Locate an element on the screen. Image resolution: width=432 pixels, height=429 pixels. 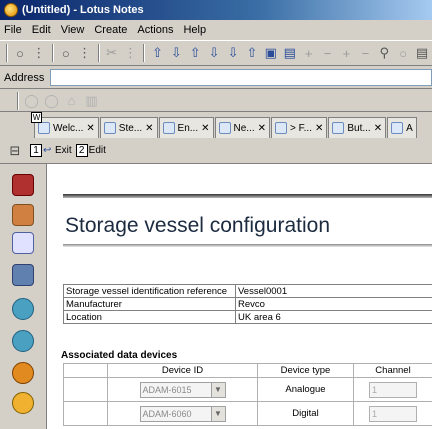
device-id-value: ADAM-6015 is located at coordinates (167, 389).